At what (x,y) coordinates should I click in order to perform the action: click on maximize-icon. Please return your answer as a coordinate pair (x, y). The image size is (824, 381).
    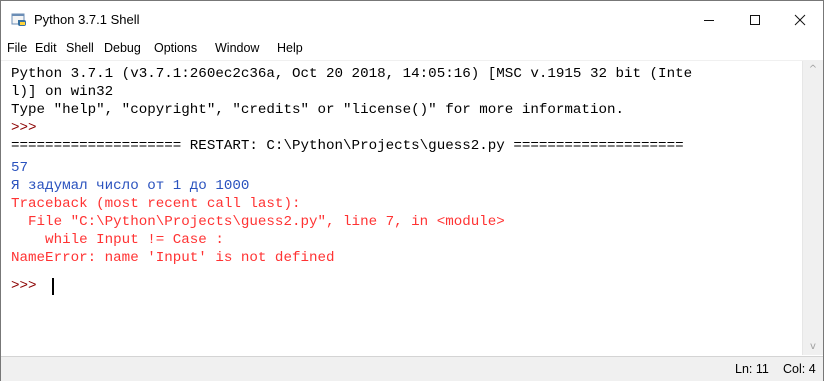
    Looking at the image, I should click on (755, 19).